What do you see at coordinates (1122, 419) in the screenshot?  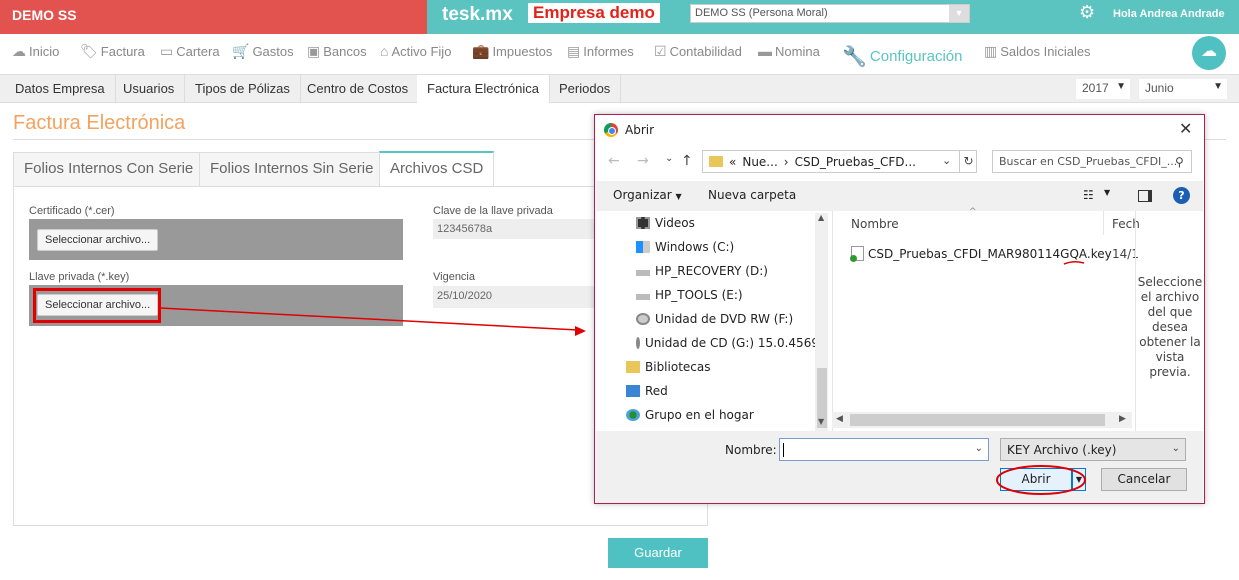 I see `scroll-right-icon: ▶` at bounding box center [1122, 419].